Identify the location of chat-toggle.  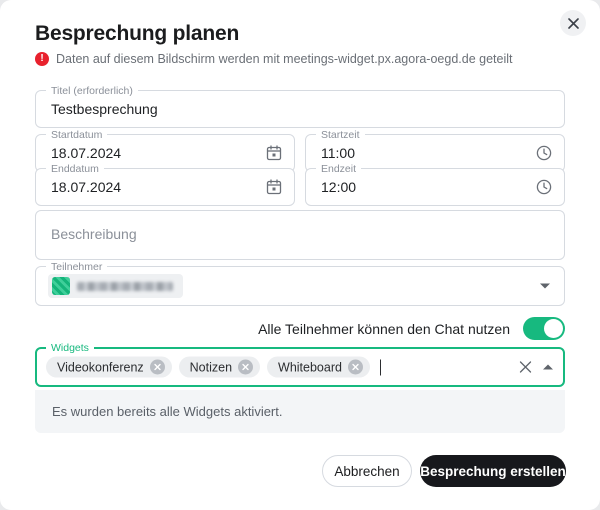
(544, 328).